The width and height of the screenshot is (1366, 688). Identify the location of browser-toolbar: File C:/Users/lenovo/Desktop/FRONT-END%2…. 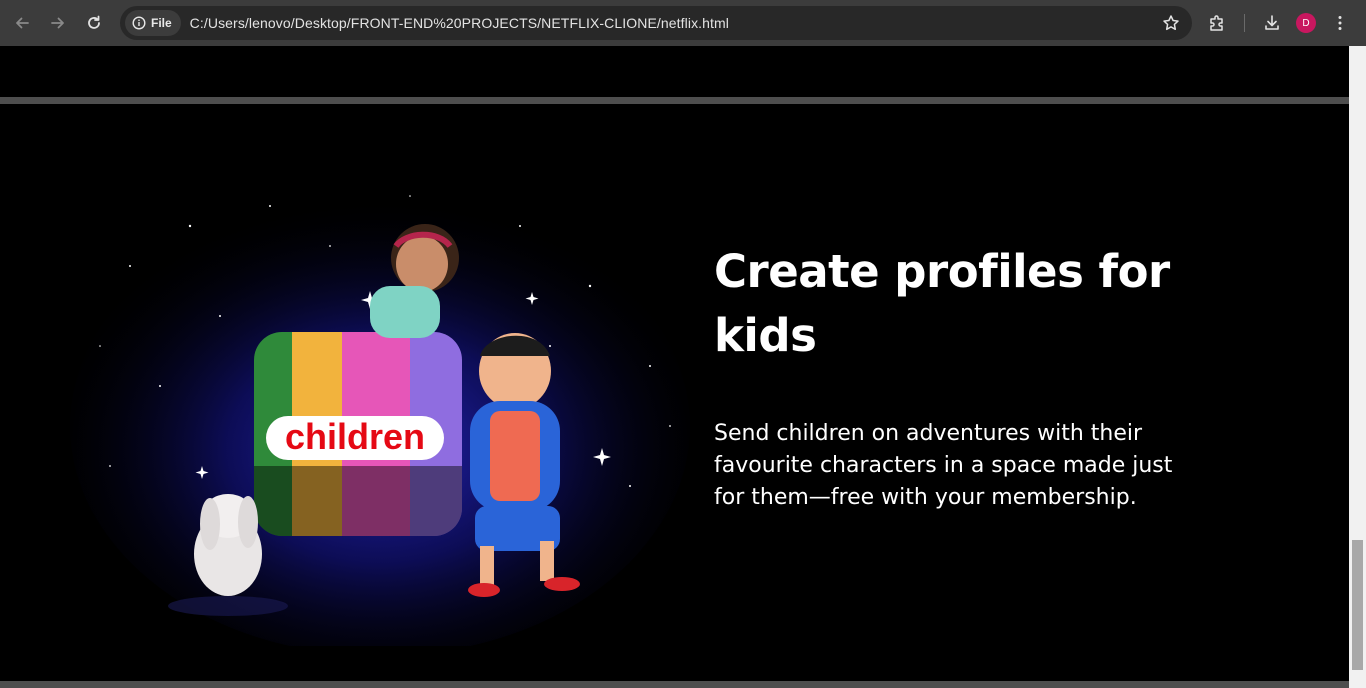
(683, 23).